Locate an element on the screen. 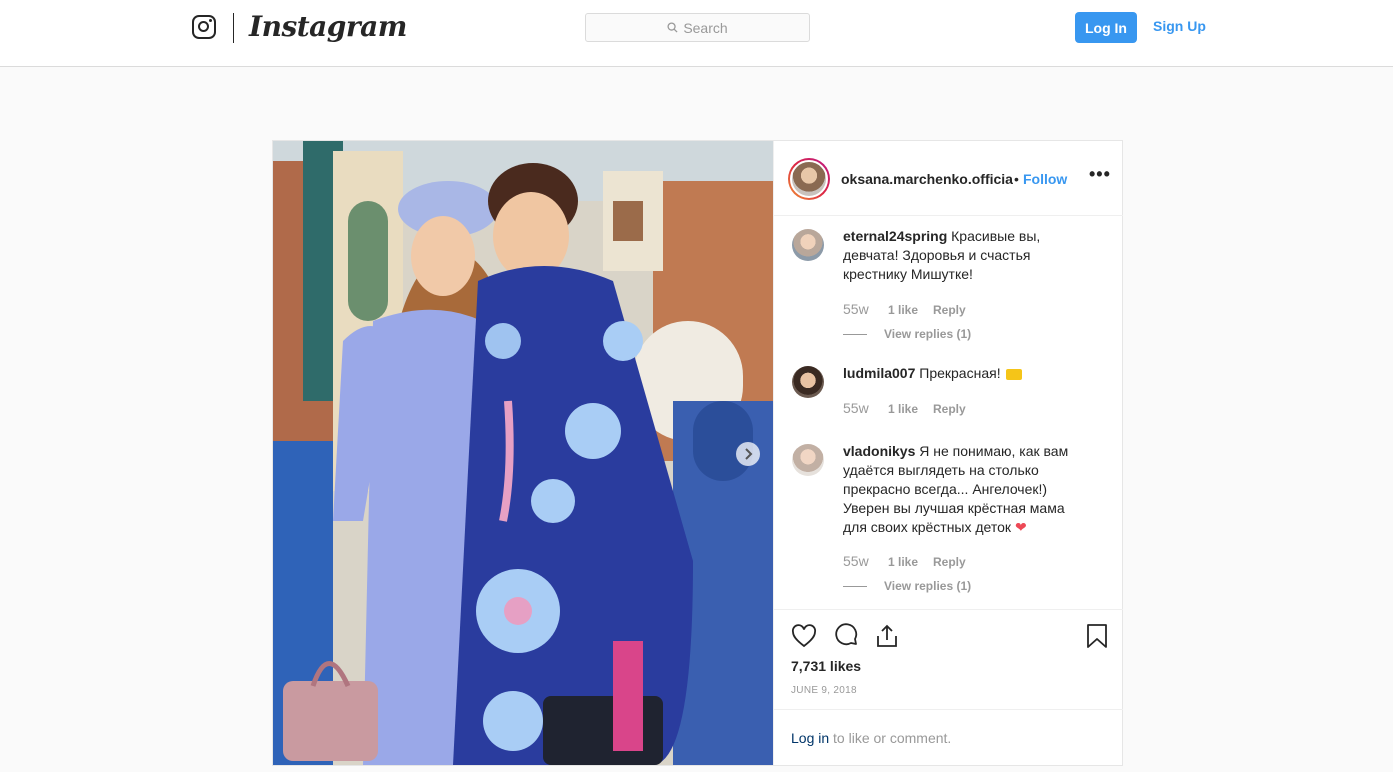 The height and width of the screenshot is (772, 1393). chevron-right-icon is located at coordinates (749, 454).